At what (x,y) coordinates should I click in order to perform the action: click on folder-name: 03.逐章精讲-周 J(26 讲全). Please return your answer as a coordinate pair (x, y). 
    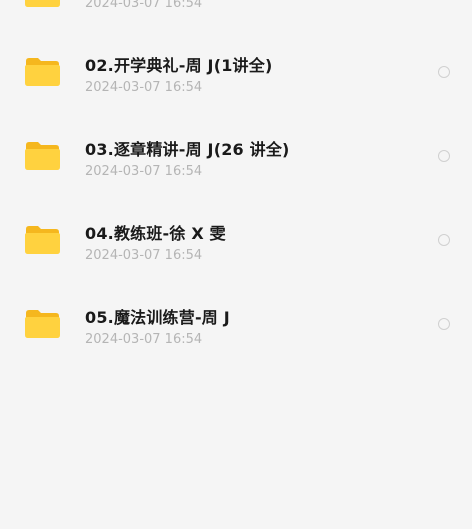
    Looking at the image, I should click on (187, 149).